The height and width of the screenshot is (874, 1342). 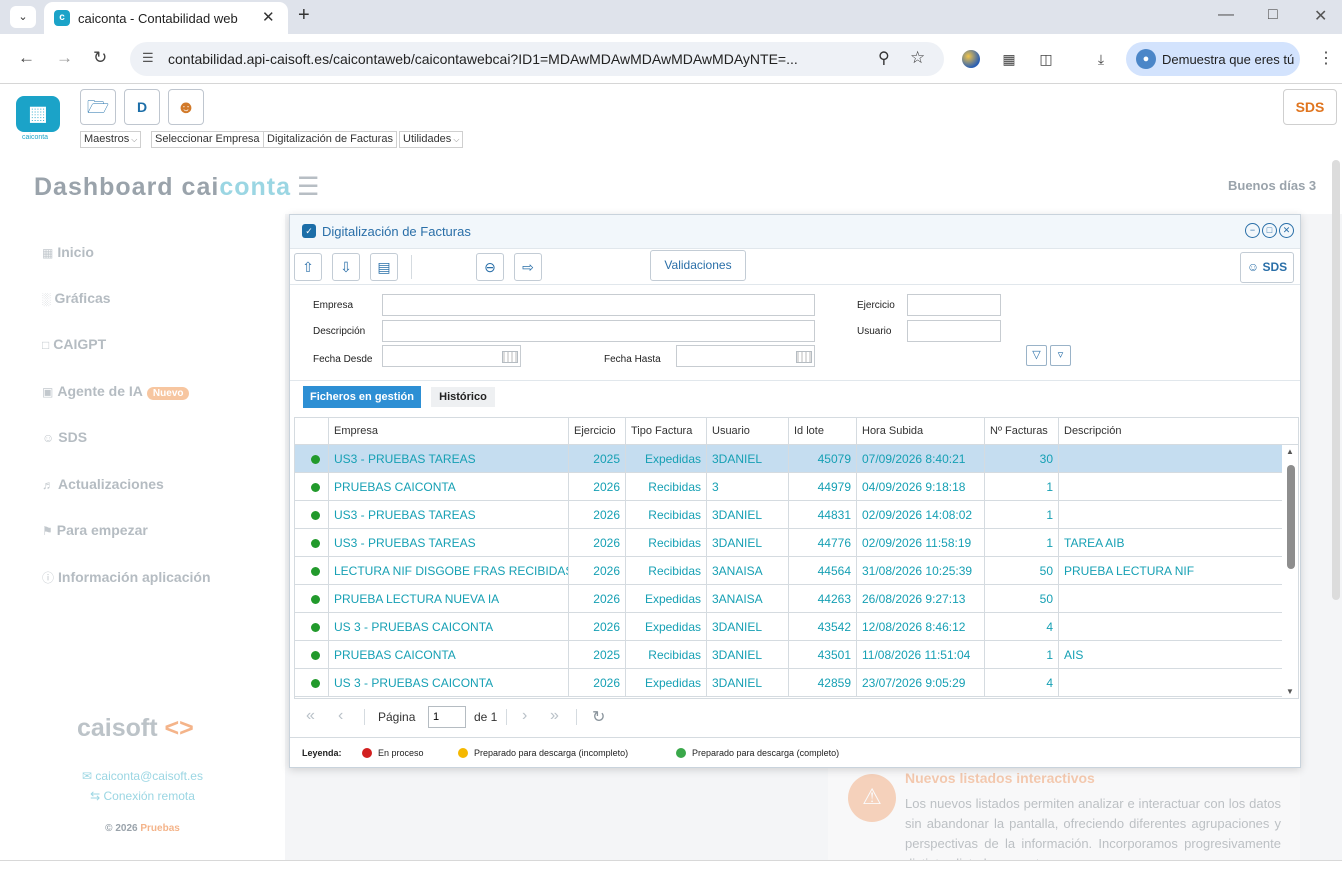 What do you see at coordinates (142, 796) in the screenshot?
I see `remote-connection-link: ⇆ Conexión remota` at bounding box center [142, 796].